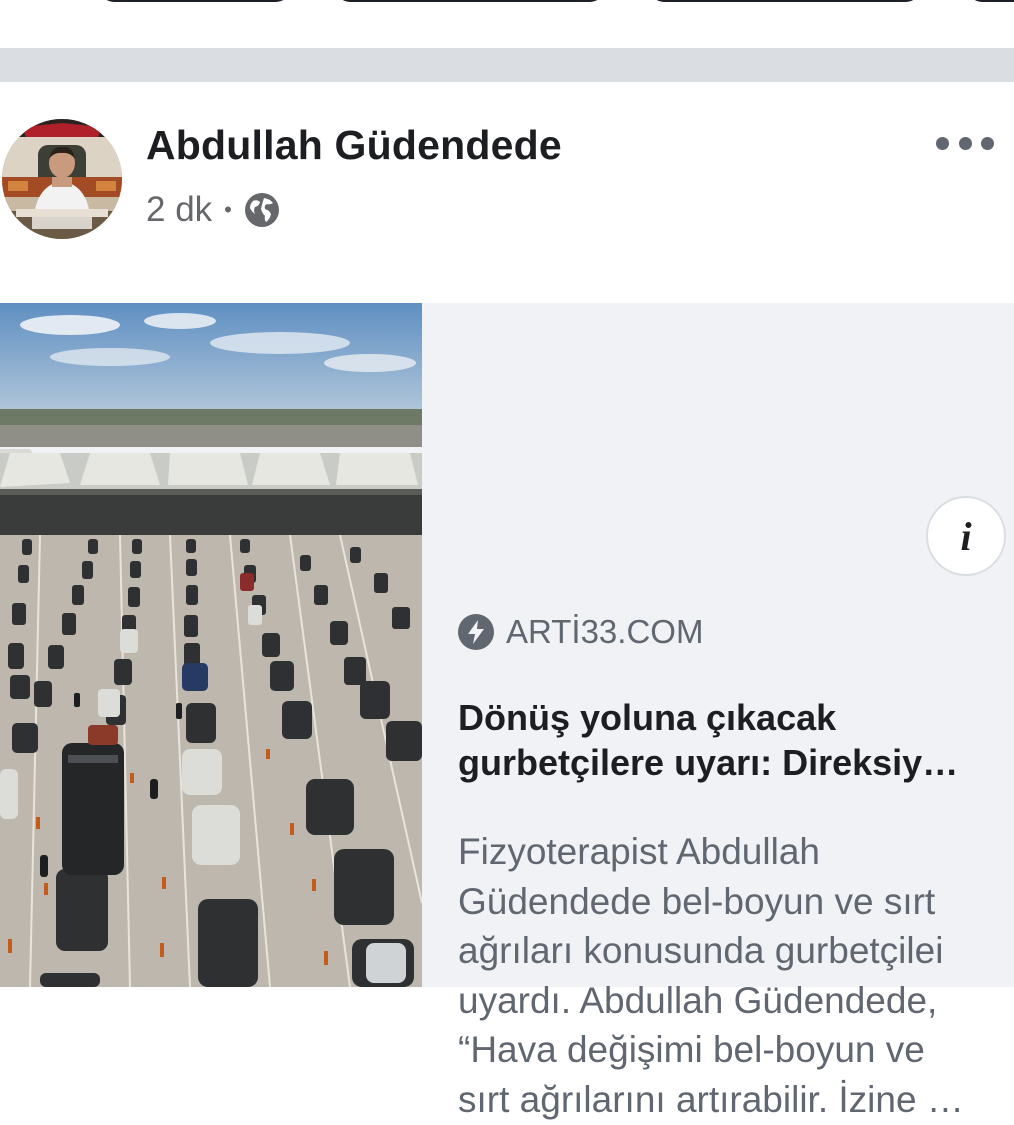  Describe the element at coordinates (647, 717) in the screenshot. I see `headline-line: Dönüş yoluna çıkacak` at that location.